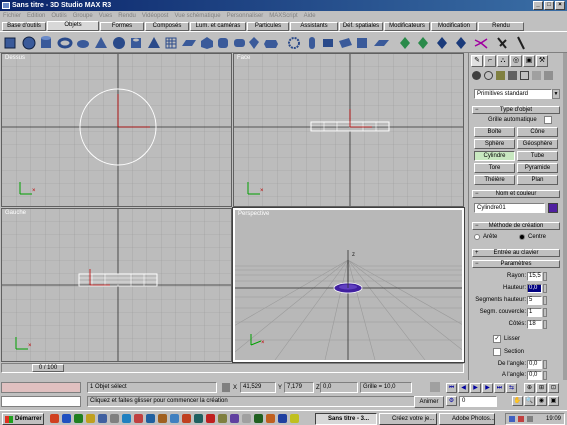  What do you see at coordinates (41, 401) in the screenshot?
I see `maxscript-input` at bounding box center [41, 401].